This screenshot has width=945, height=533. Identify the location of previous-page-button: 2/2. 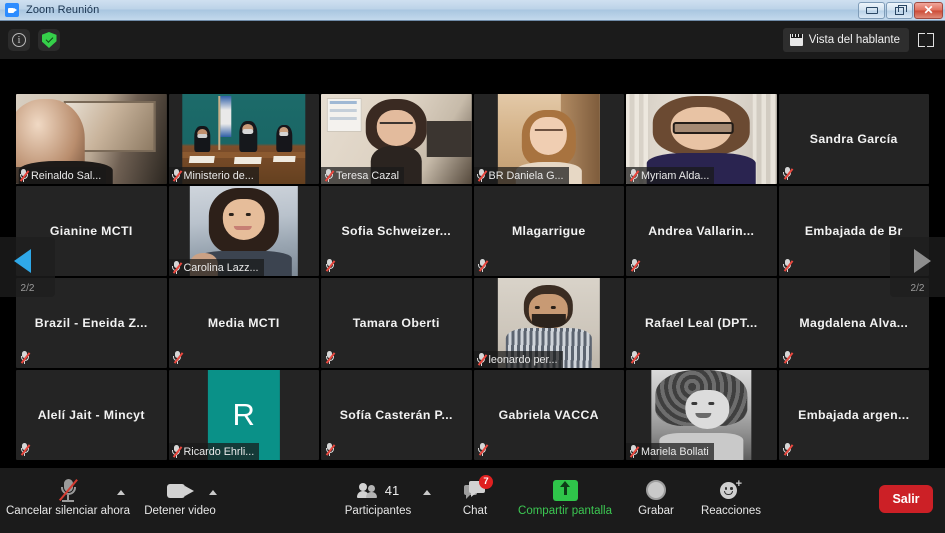
(27, 267).